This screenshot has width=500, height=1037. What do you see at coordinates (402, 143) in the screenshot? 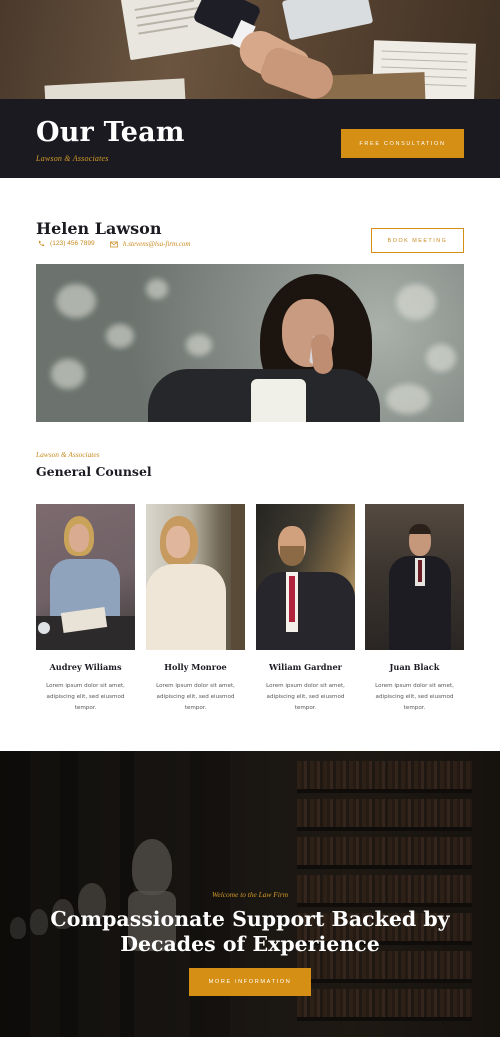
I see `free-consultation-button: Free Consultation` at bounding box center [402, 143].